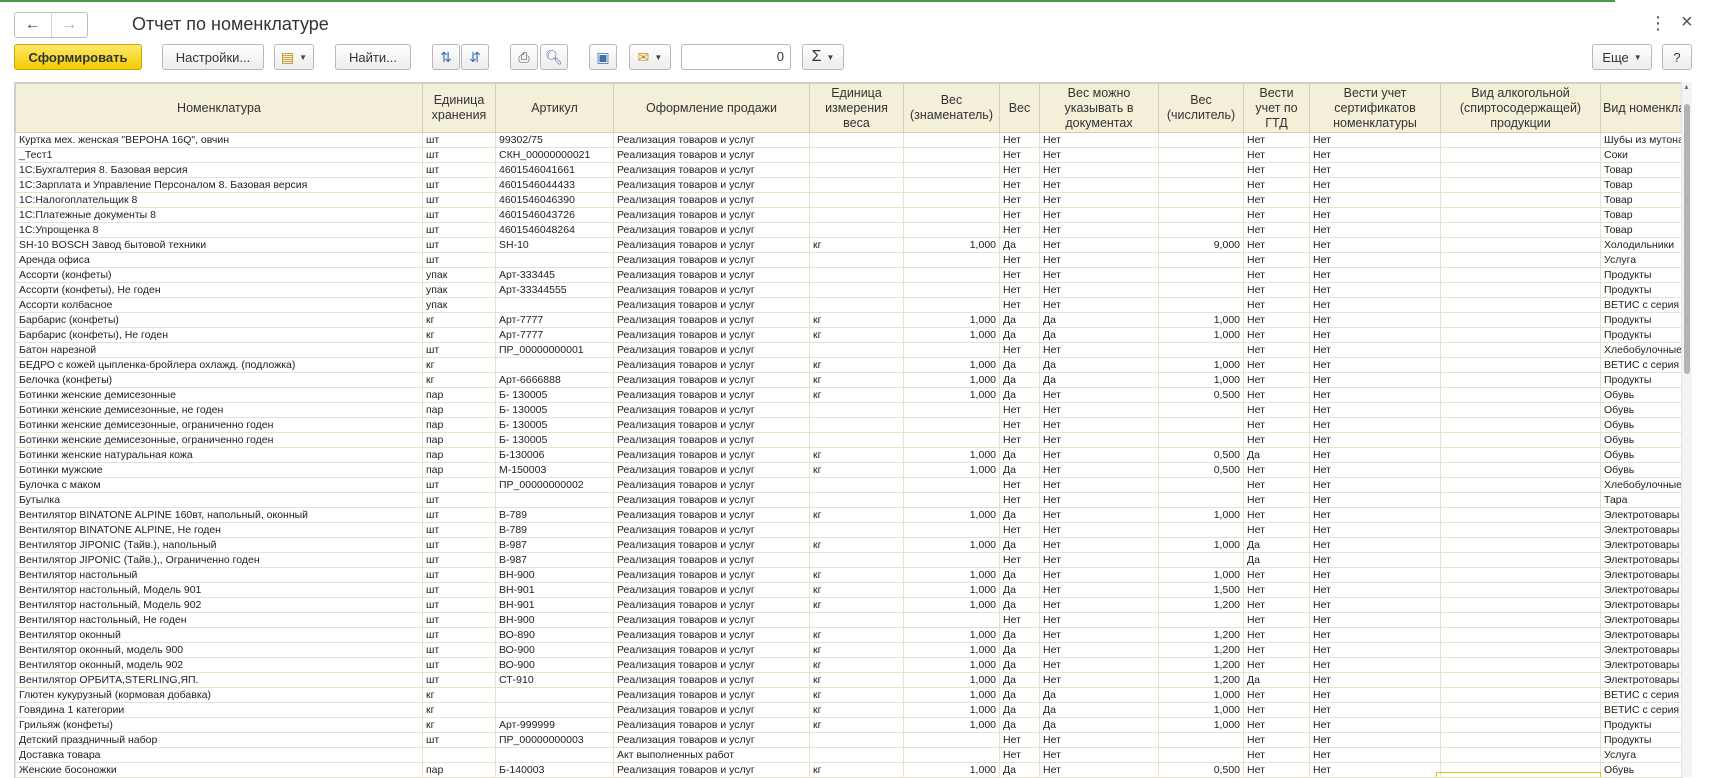  I want to click on table-cell: Доставка товара, so click(219, 755).